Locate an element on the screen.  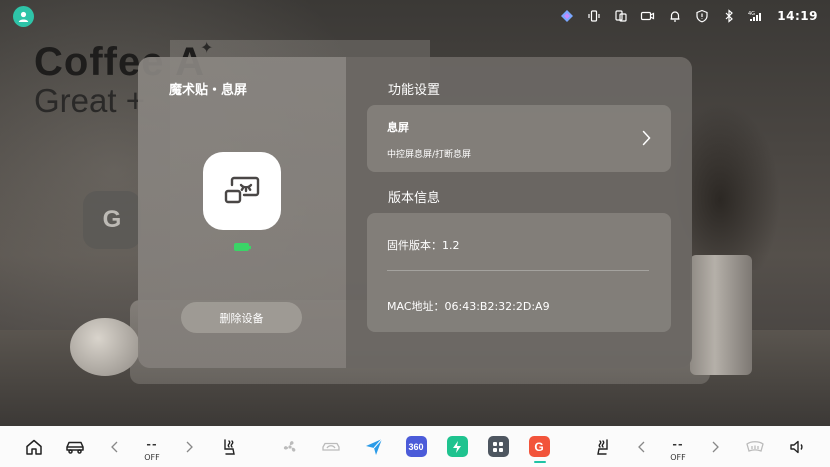
network-label: 4G is located at coordinates (751, 14).